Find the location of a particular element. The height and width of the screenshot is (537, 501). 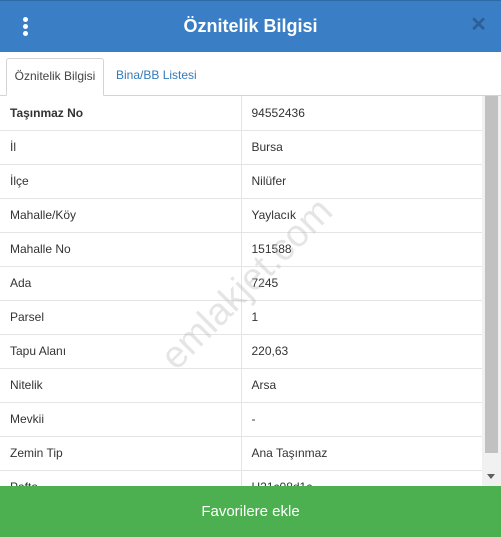

table-row: Nitelik Arsa is located at coordinates (241, 385).